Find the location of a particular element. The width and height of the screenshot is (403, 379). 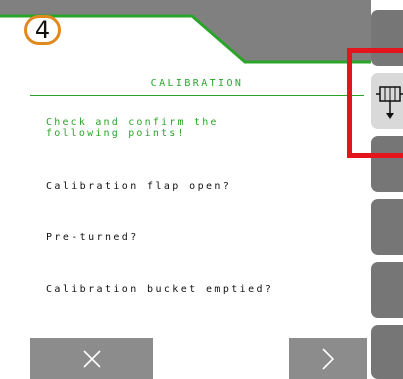

checklist-item-bucket-emptied: Calibration bucket emptied? is located at coordinates (159, 289).